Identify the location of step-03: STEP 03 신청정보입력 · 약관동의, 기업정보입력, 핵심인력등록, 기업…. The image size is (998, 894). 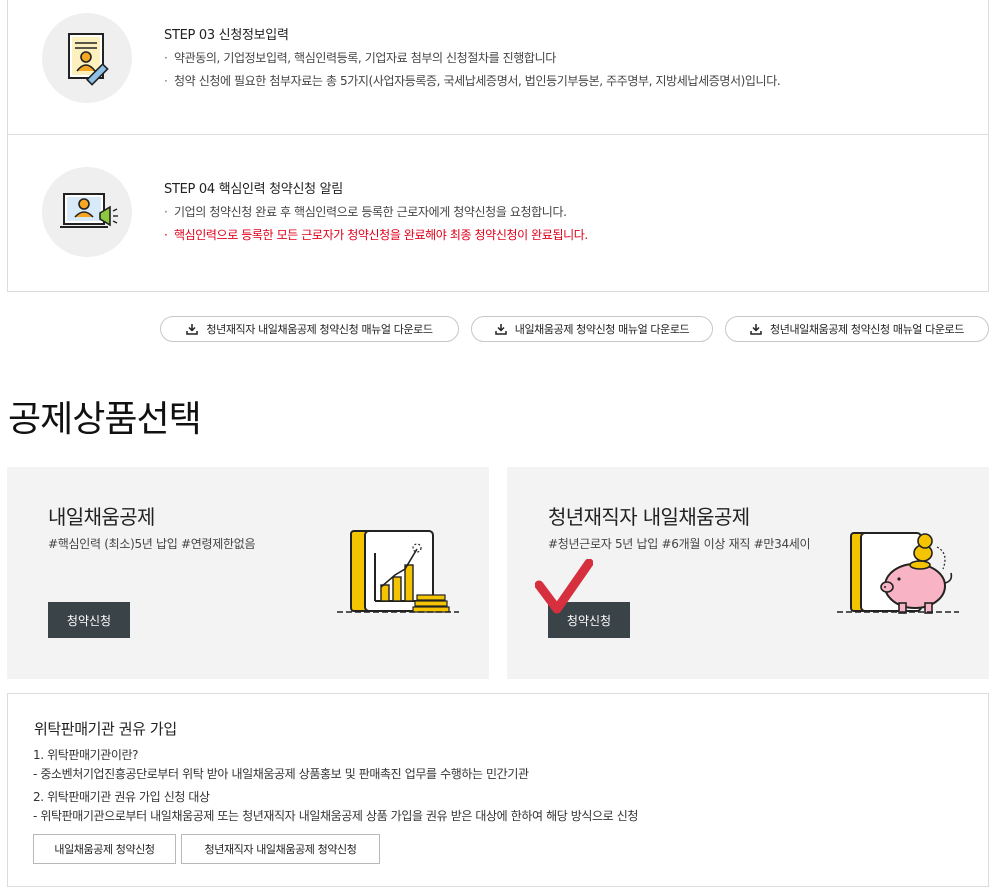
(498, 67).